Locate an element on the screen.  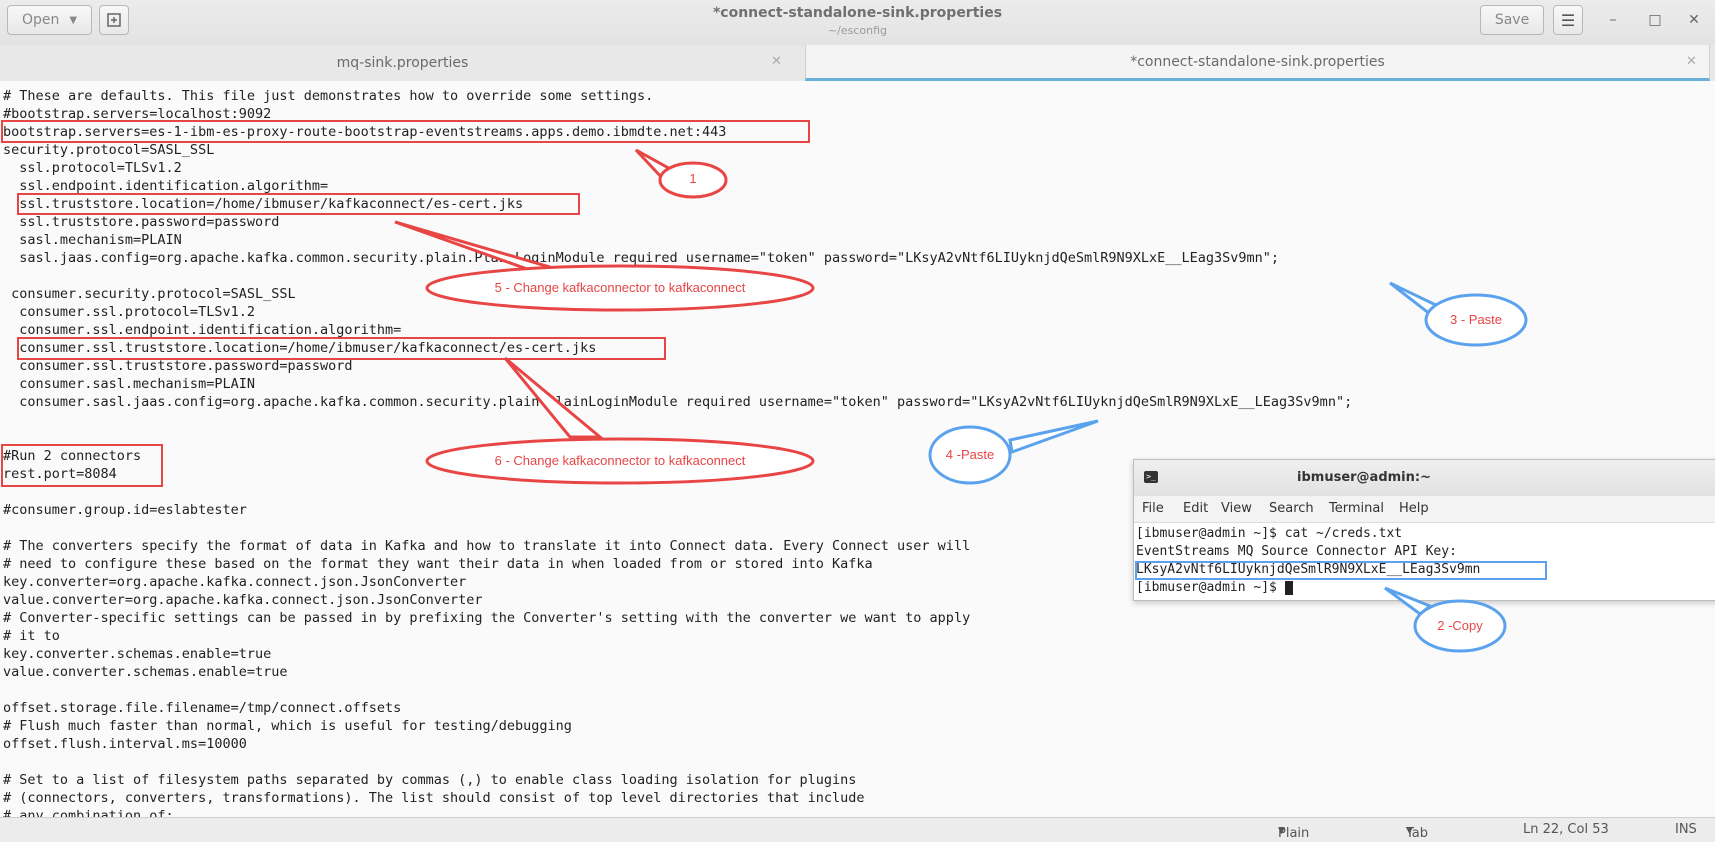
callout-4-label: 4 -Paste is located at coordinates (970, 454).